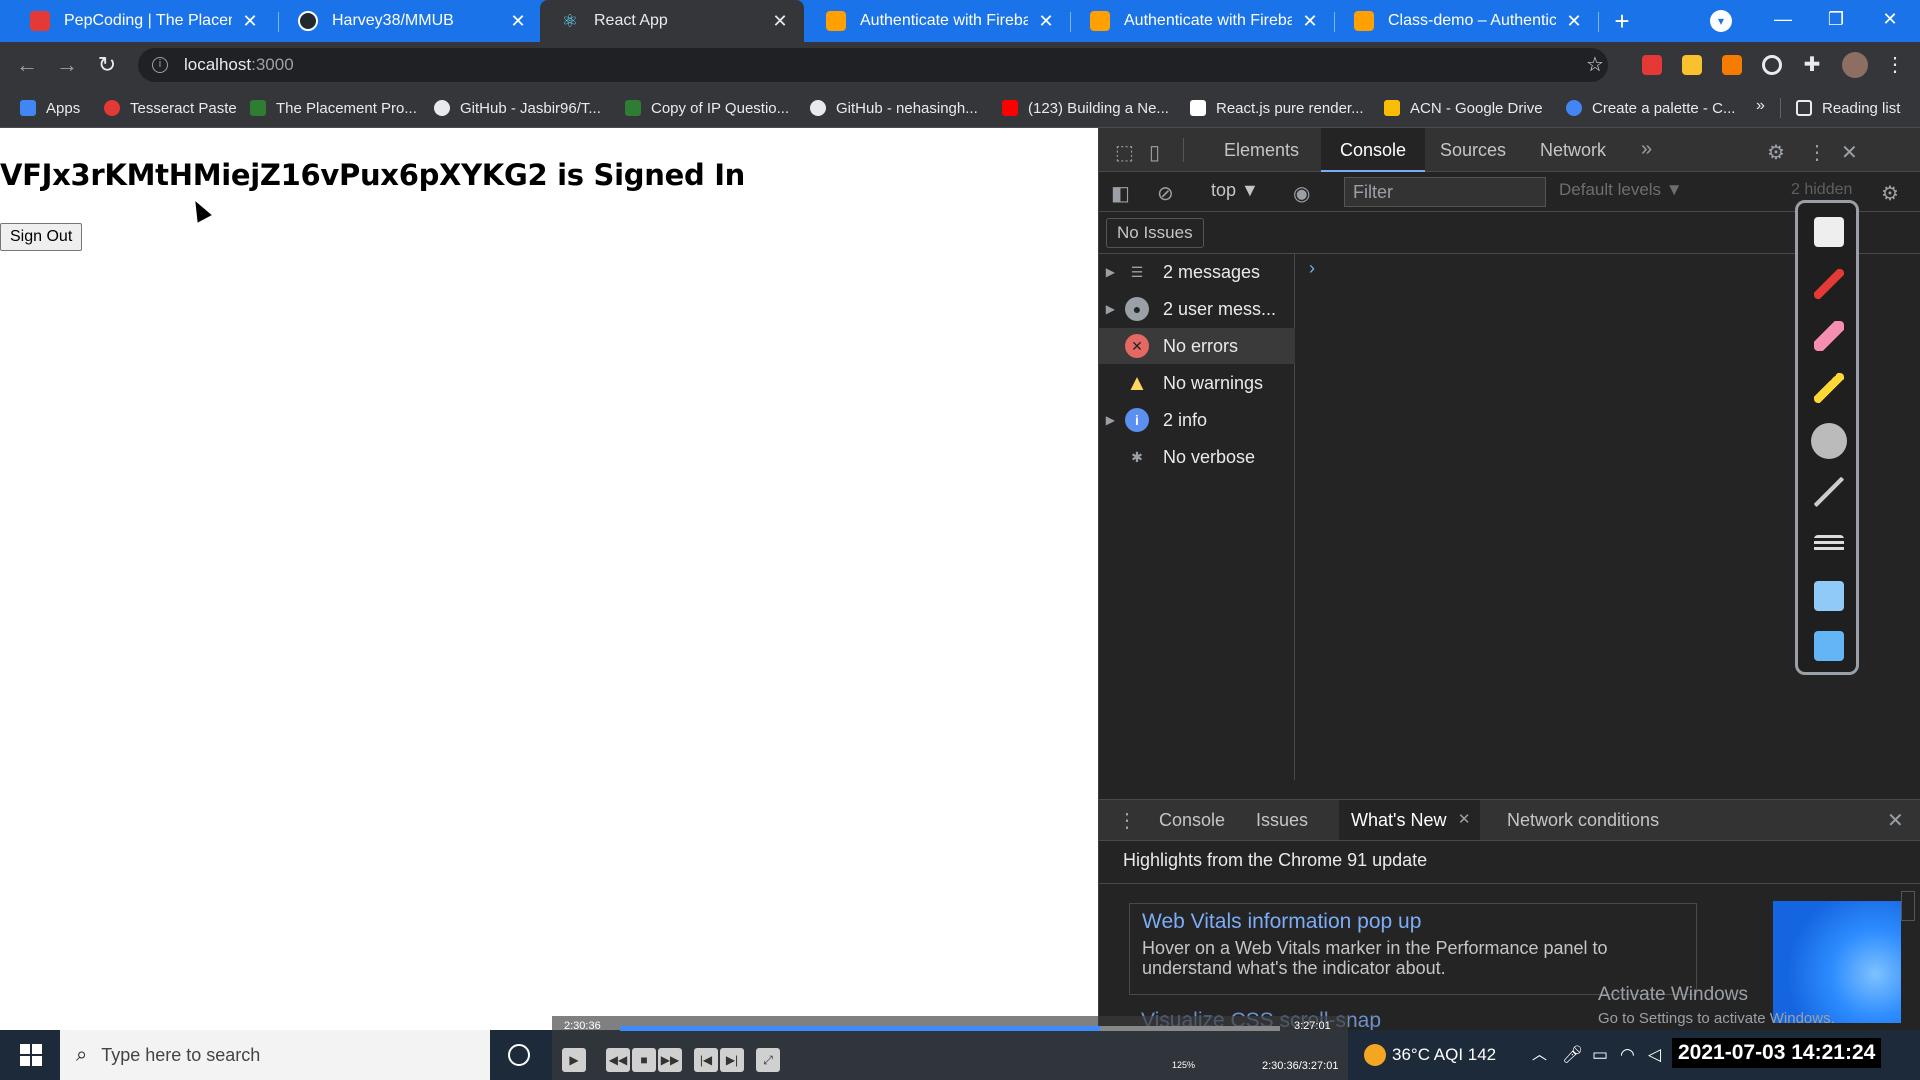  I want to click on scrollbar-thumb, so click(1908, 906).